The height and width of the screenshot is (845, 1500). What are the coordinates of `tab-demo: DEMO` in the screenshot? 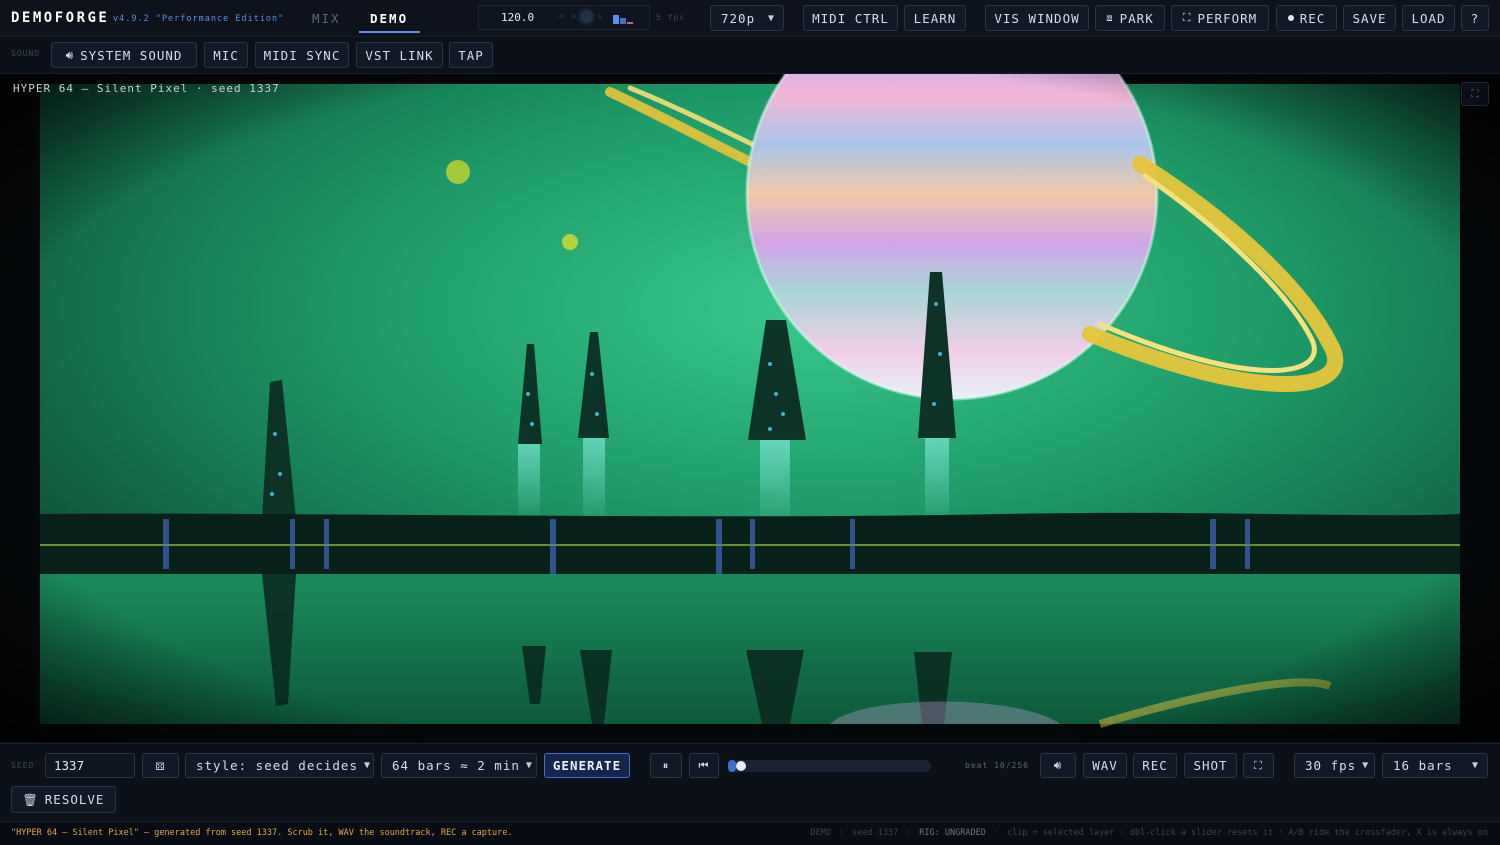 It's located at (389, 18).